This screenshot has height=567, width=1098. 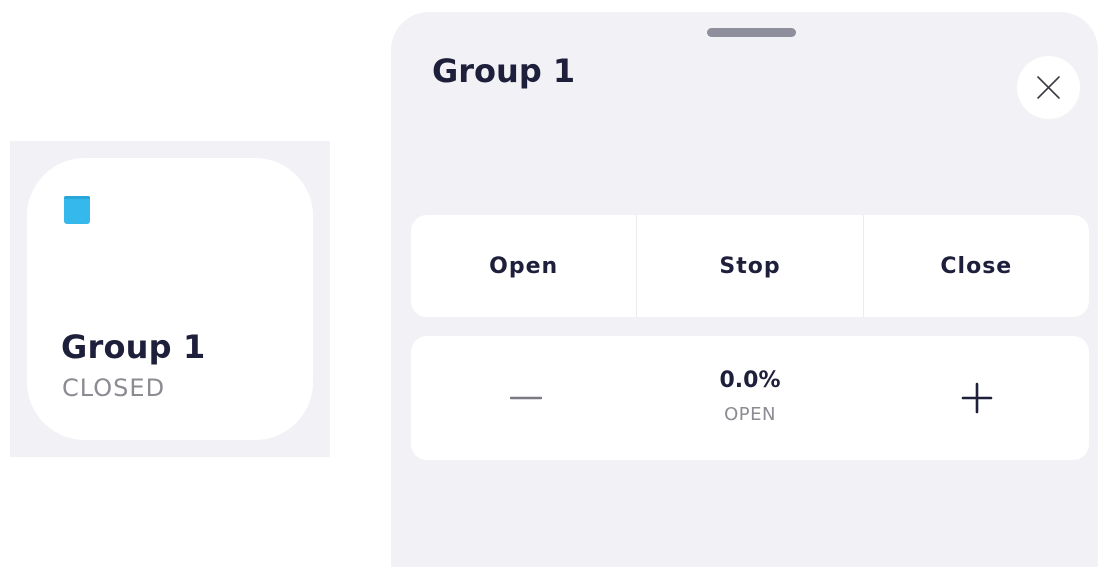 I want to click on tile-status: CLOSED, so click(x=114, y=388).